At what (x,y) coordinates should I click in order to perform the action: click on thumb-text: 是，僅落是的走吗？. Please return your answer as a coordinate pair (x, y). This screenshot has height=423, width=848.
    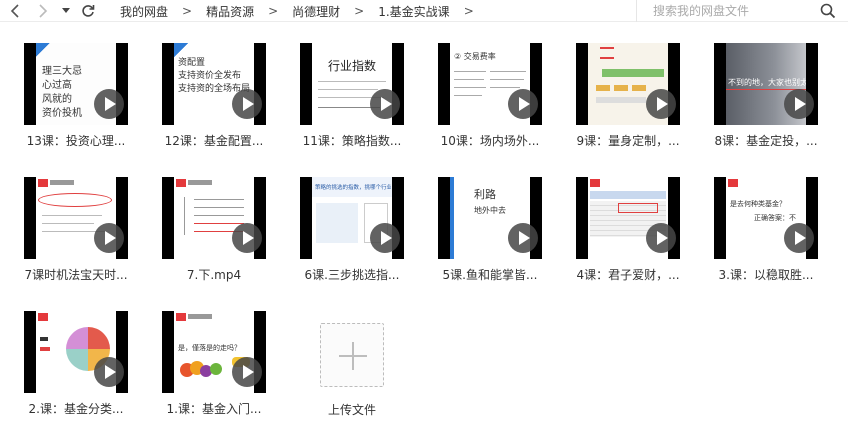
    Looking at the image, I should click on (209, 348).